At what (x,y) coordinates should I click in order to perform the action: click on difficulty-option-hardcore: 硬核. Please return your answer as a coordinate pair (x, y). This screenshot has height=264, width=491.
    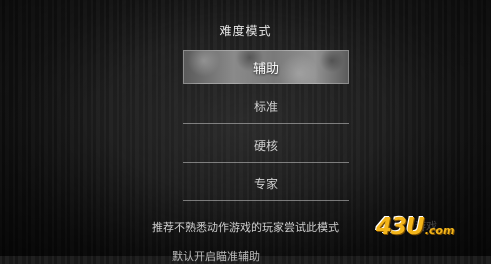
    Looking at the image, I should click on (266, 146).